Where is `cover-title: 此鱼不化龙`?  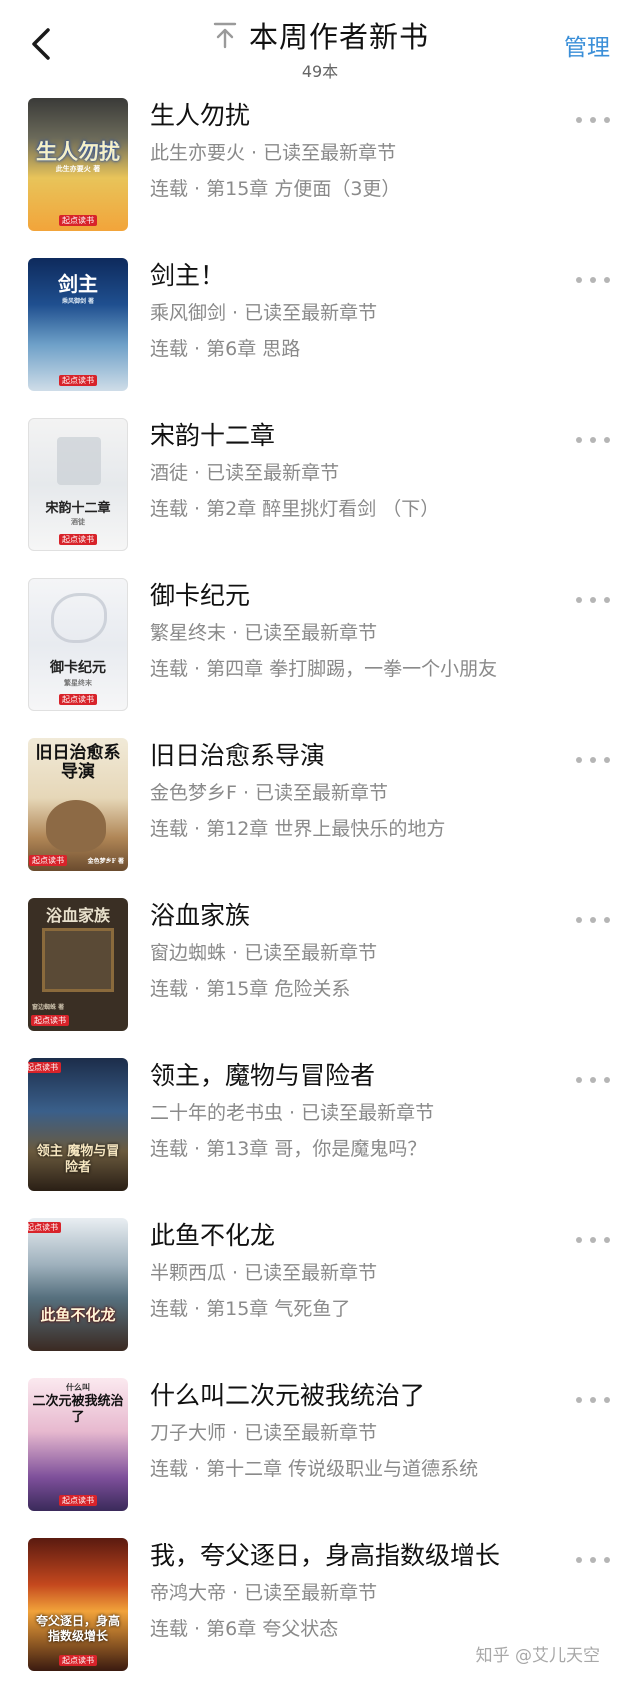
cover-title: 此鱼不化龙 is located at coordinates (78, 1315).